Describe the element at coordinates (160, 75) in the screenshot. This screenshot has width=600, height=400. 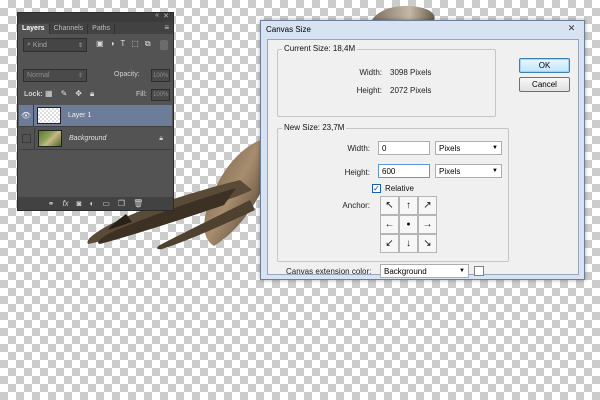
I see `opacity-field: 100%` at that location.